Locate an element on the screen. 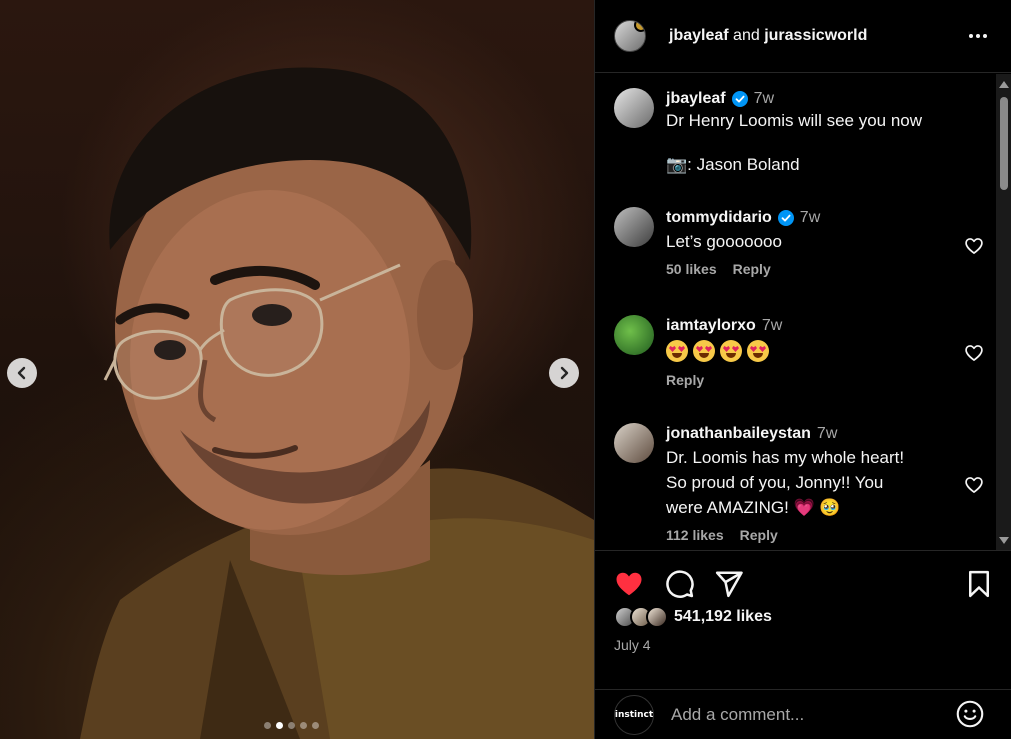 The height and width of the screenshot is (739, 1011). post-date: July 4 is located at coordinates (632, 645).